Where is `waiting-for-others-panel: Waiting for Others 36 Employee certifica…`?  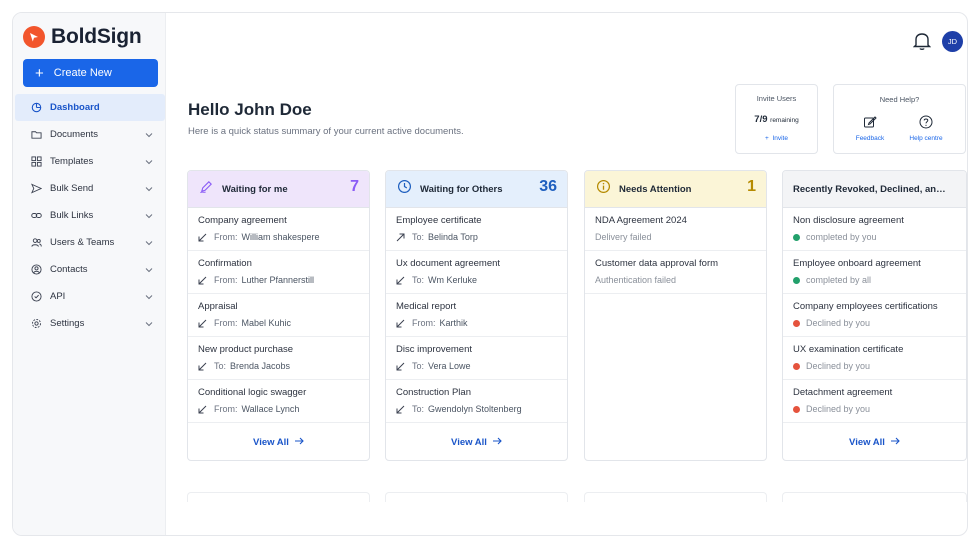
waiting-for-others-panel: Waiting for Others 36 Employee certifica… is located at coordinates (476, 315).